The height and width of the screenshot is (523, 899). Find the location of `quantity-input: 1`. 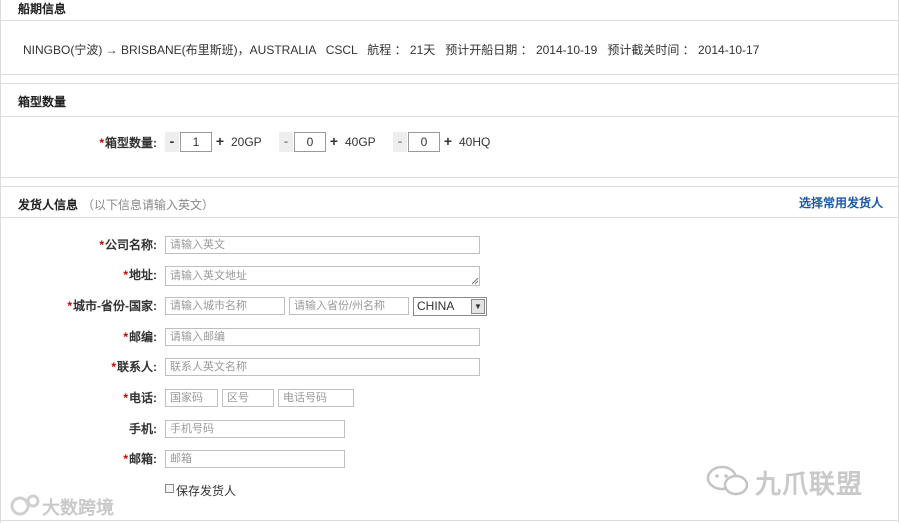

quantity-input: 1 is located at coordinates (196, 142).